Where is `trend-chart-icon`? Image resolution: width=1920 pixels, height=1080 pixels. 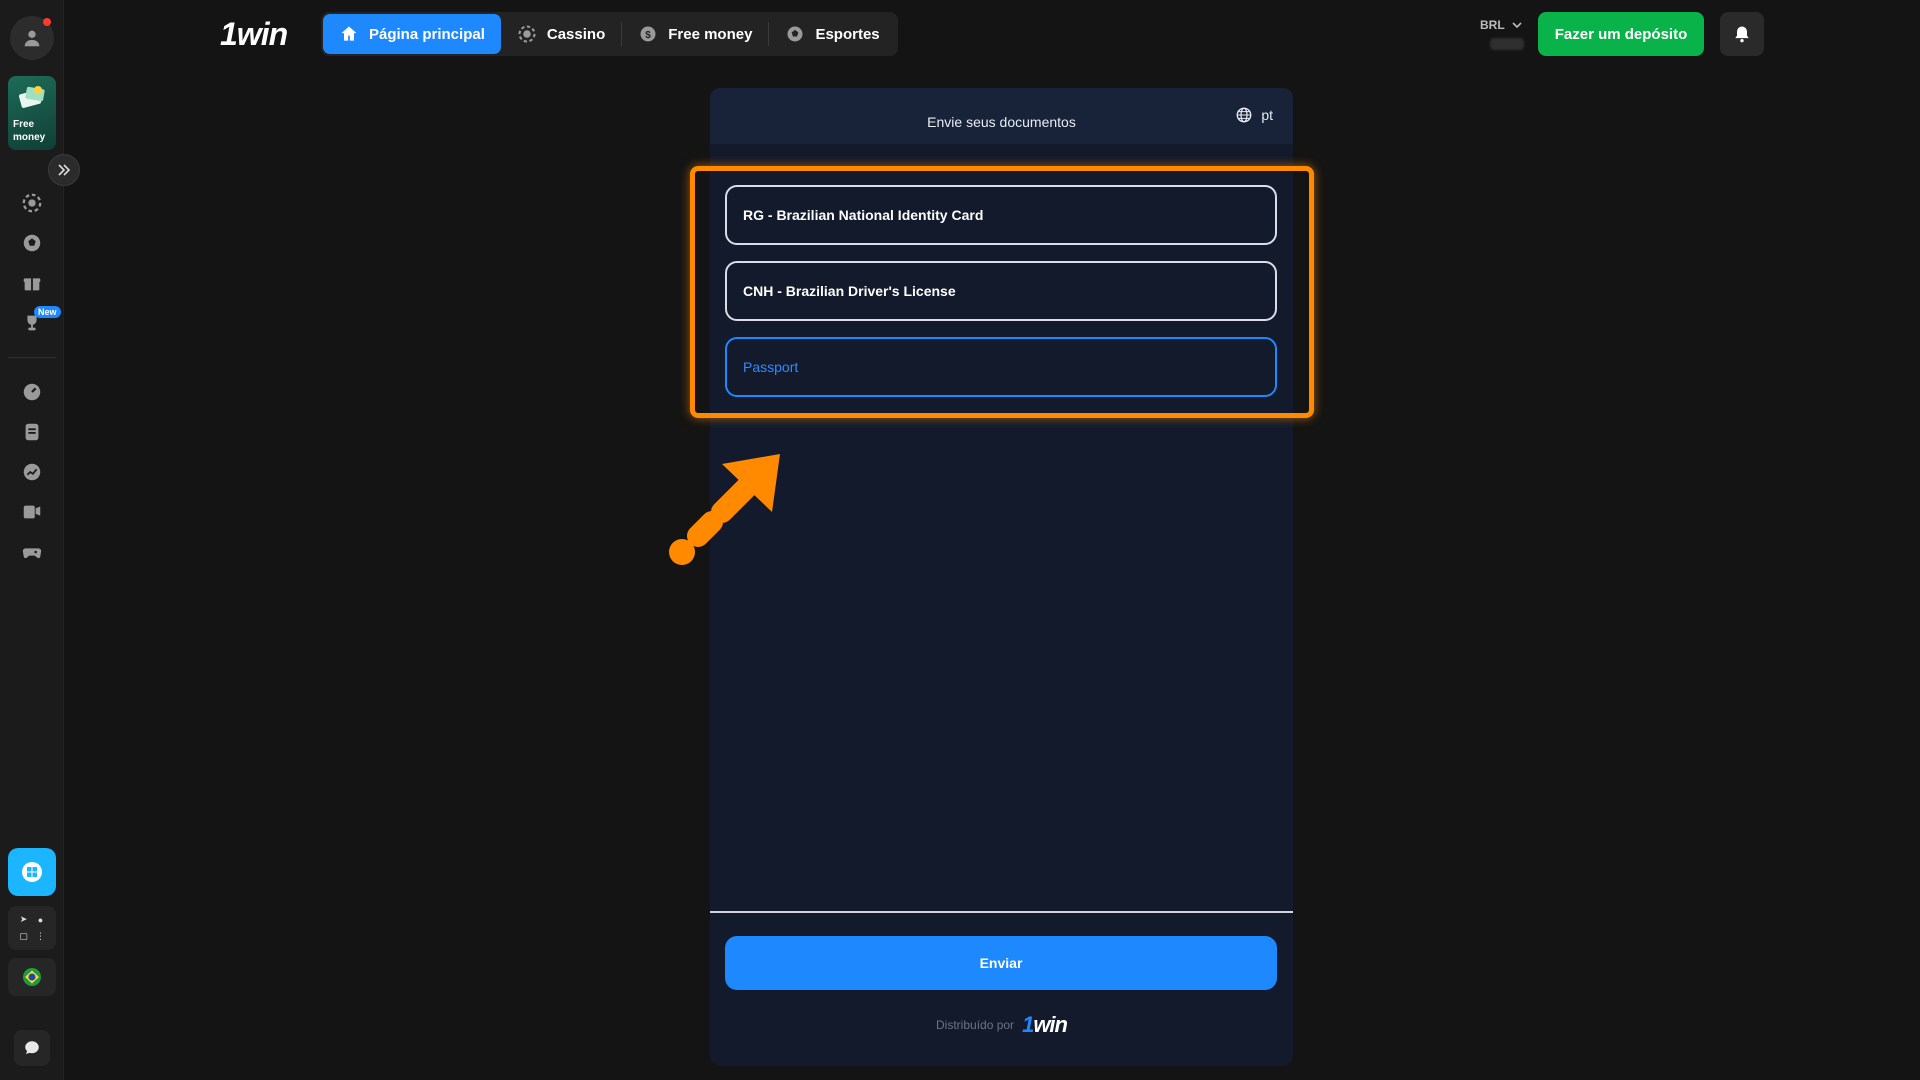
trend-chart-icon is located at coordinates (32, 472).